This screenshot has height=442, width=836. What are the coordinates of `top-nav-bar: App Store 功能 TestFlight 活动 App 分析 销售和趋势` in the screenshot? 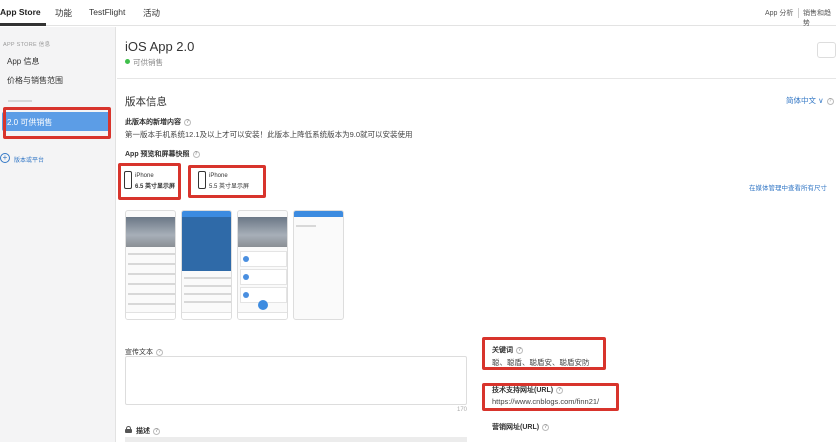 It's located at (418, 14).